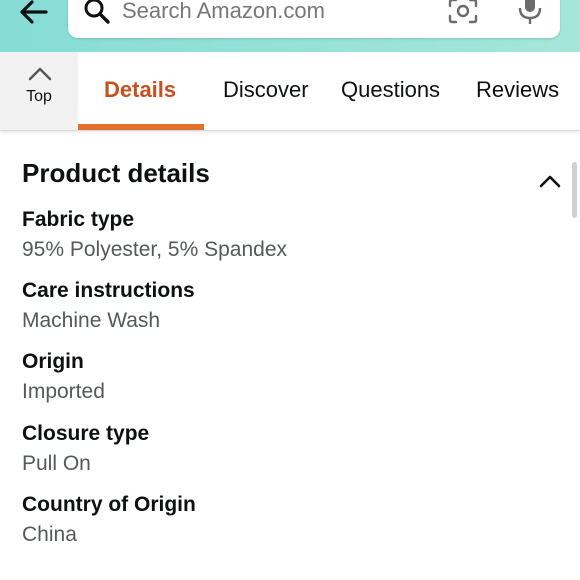 Image resolution: width=580 pixels, height=580 pixels. I want to click on detail-row-closure-type: Closure type Pull On, so click(85, 449).